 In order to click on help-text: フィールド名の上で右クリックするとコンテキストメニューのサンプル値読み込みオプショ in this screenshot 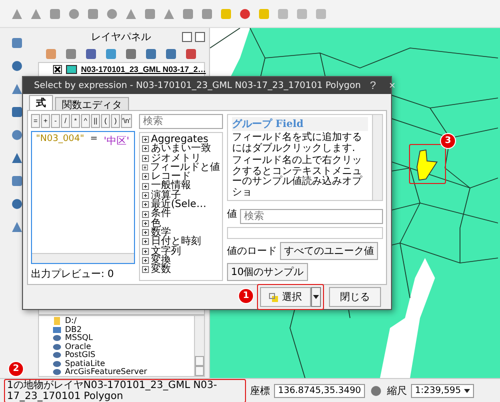, I will do `click(298, 177)`.